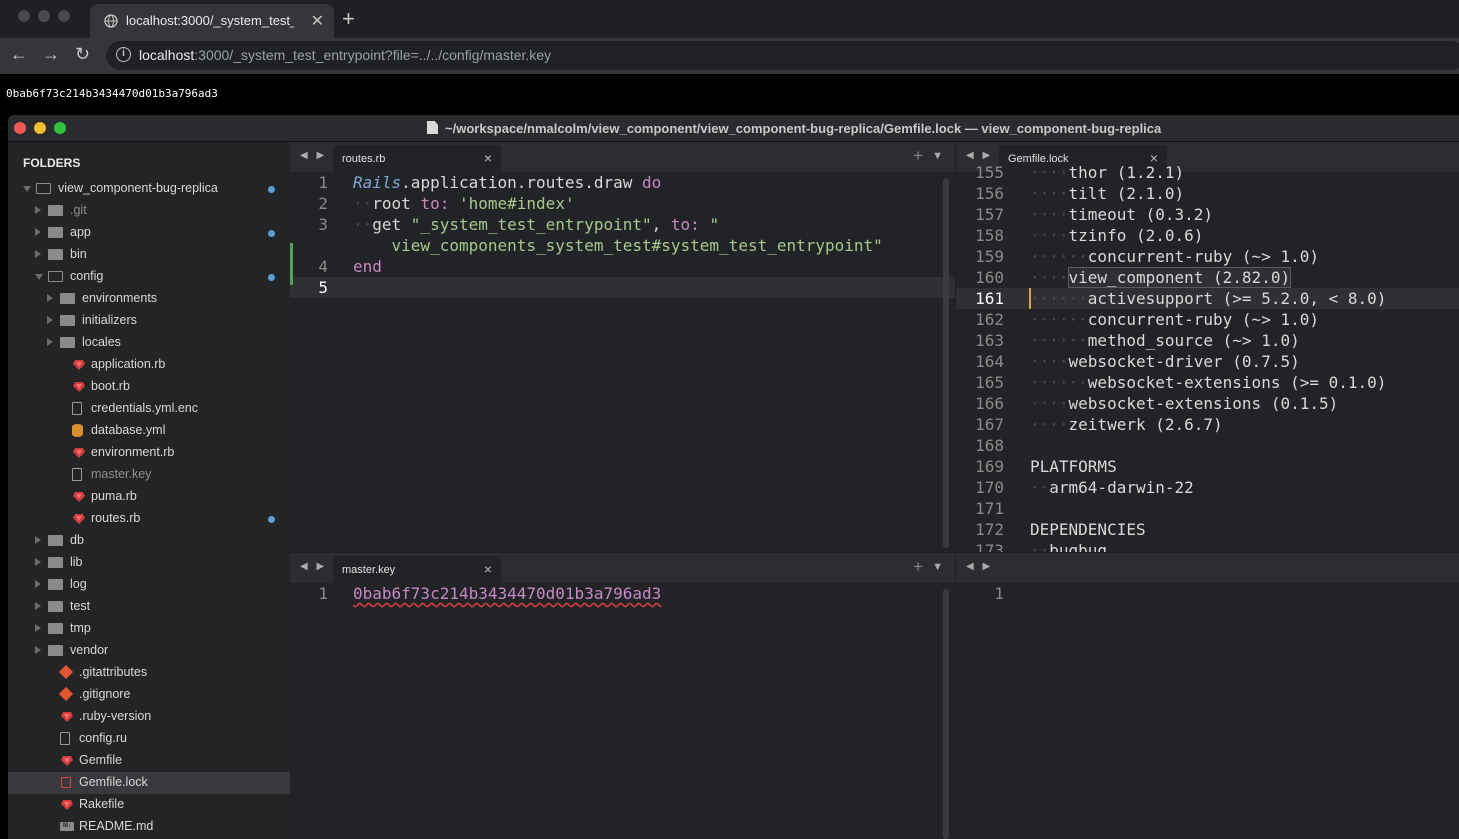 This screenshot has height=839, width=1459. I want to click on sidebar-item: Gemfile, so click(149, 761).